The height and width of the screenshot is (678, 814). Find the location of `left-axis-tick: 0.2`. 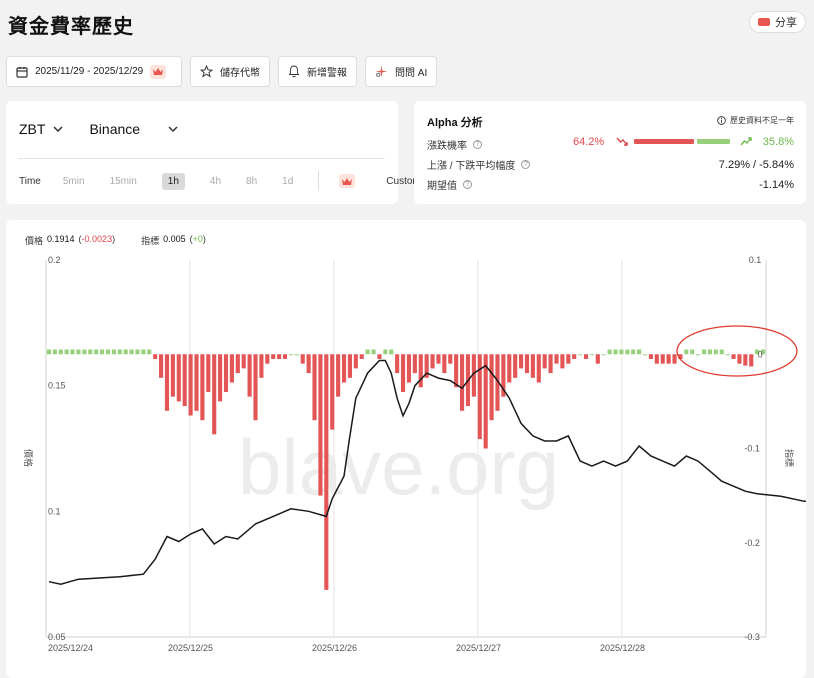

left-axis-tick: 0.2 is located at coordinates (54, 260).